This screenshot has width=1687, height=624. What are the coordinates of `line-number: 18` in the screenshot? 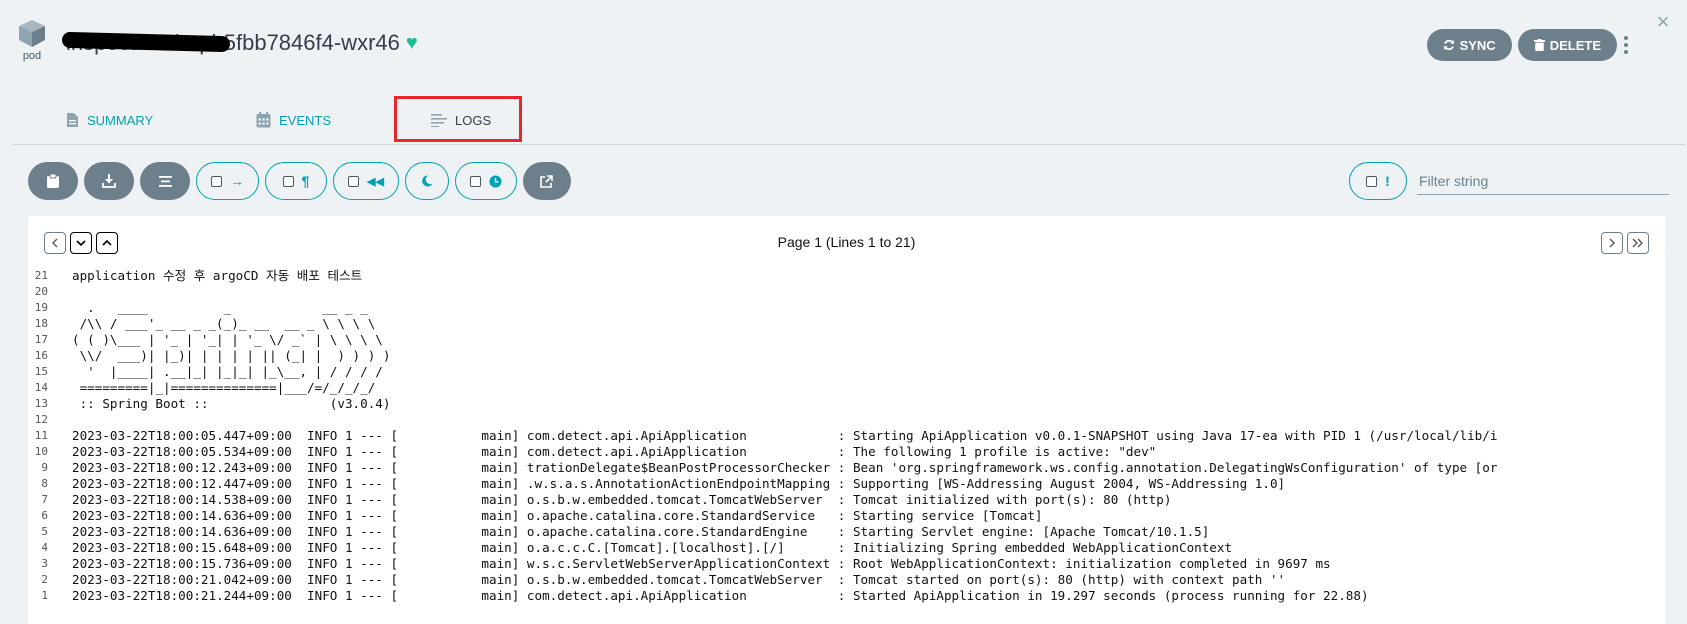 It's located at (41, 323).